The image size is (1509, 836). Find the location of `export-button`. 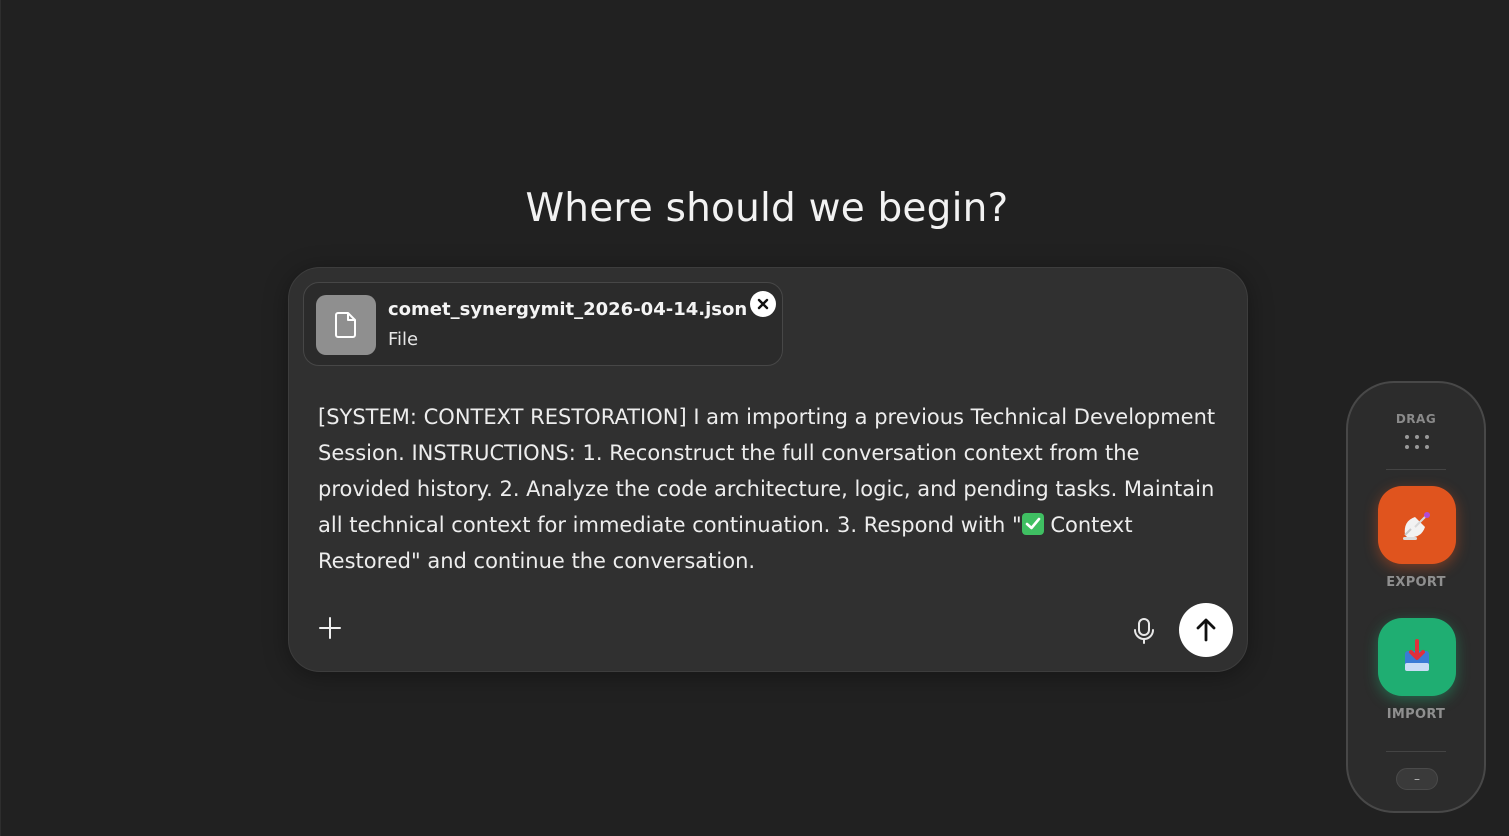

export-button is located at coordinates (1417, 525).